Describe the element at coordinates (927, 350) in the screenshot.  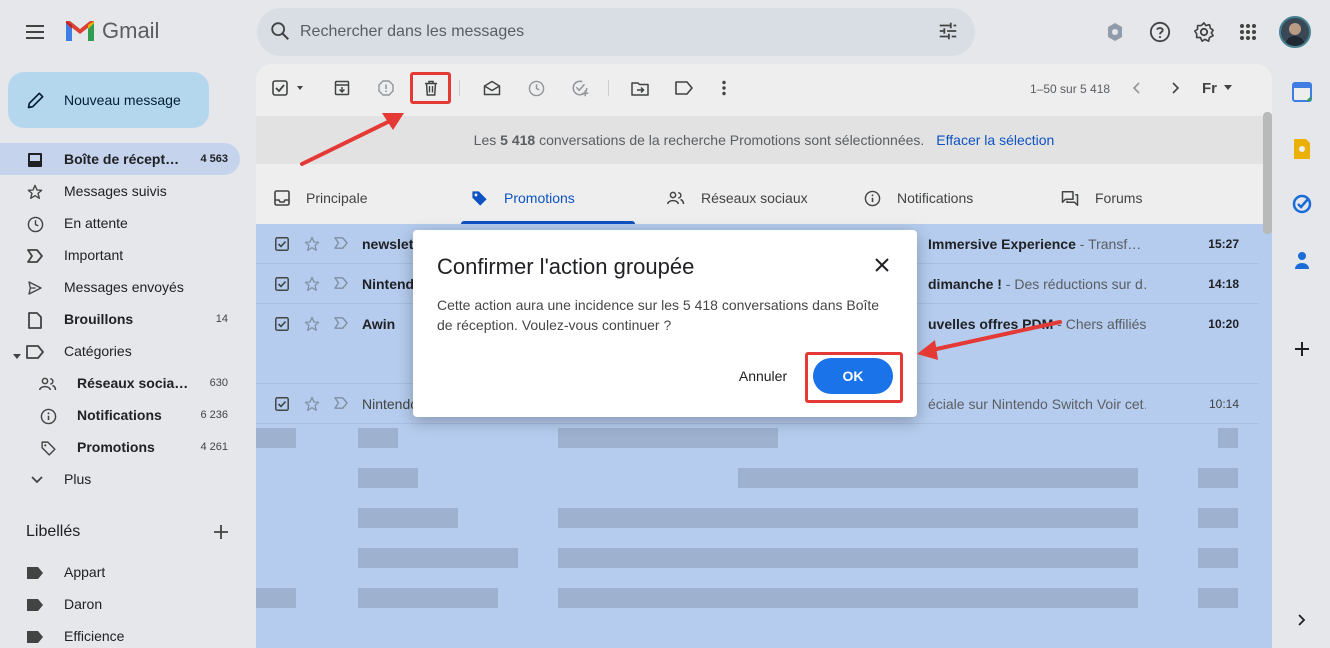
I see `annotation-arrowhead-ok` at that location.